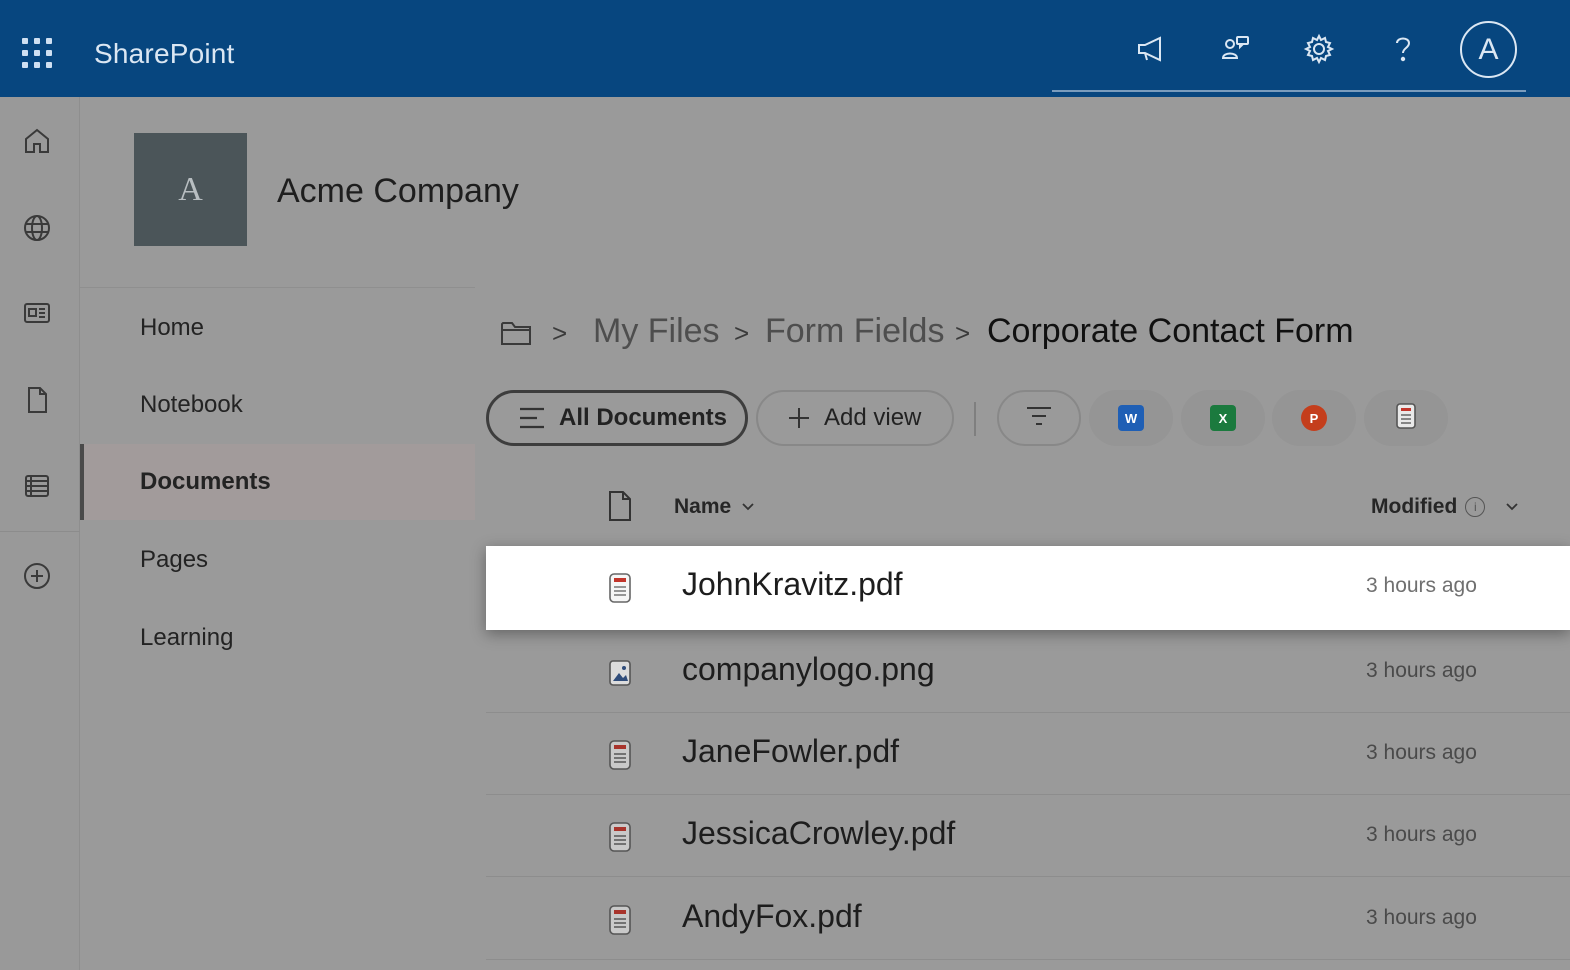 This screenshot has width=1570, height=970. I want to click on pdf-form-icon, so click(1406, 418).